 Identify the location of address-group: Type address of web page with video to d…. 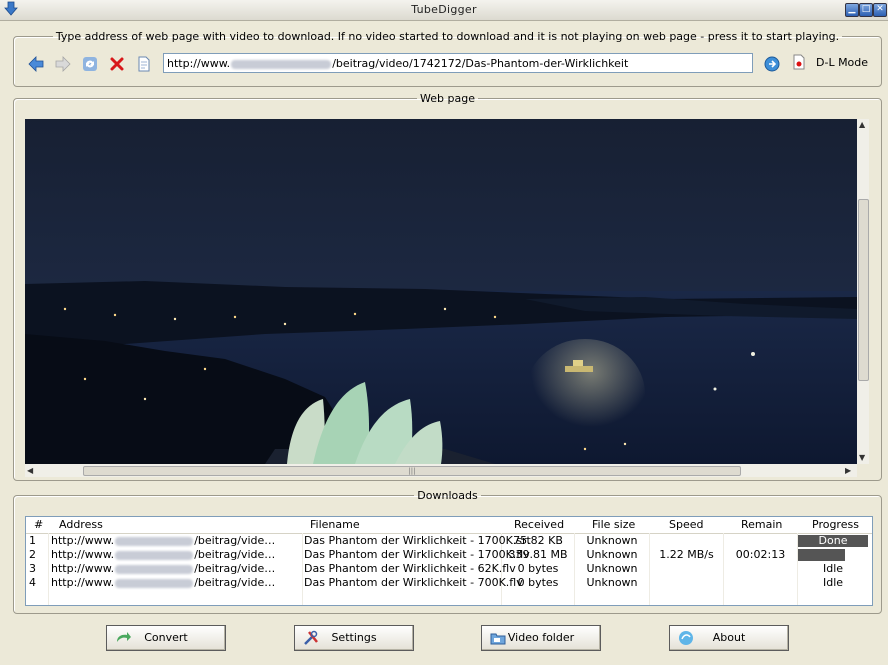
(447, 58).